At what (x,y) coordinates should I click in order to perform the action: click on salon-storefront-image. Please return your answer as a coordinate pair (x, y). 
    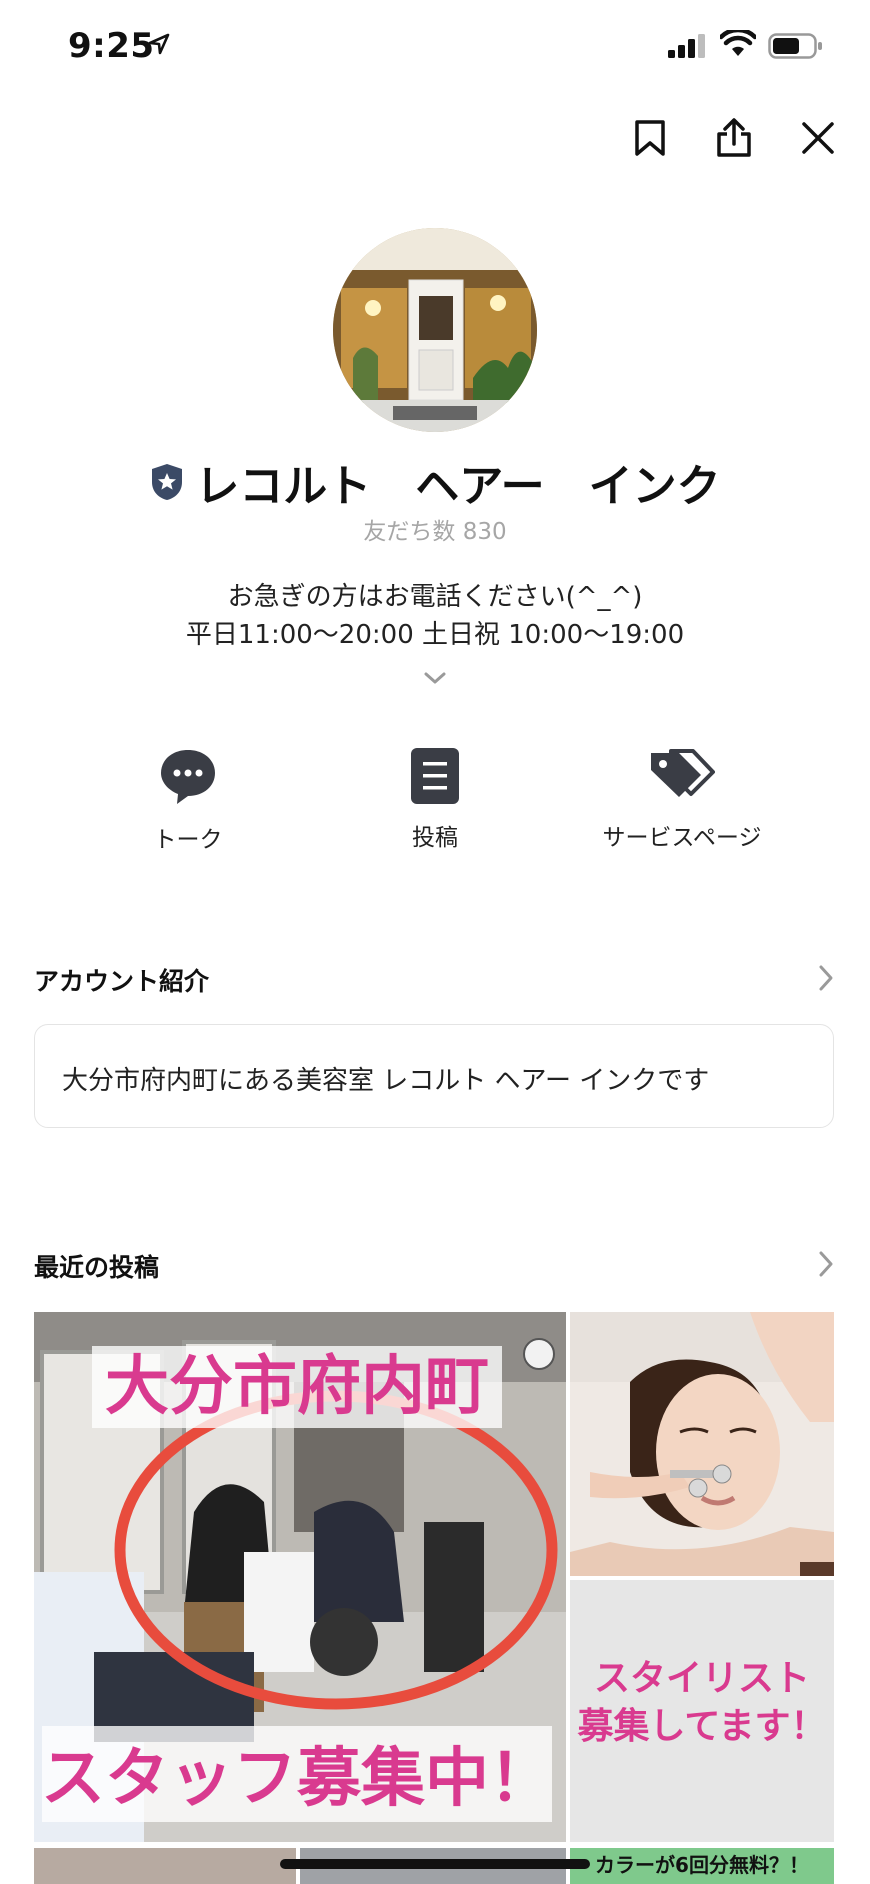
    Looking at the image, I should click on (435, 330).